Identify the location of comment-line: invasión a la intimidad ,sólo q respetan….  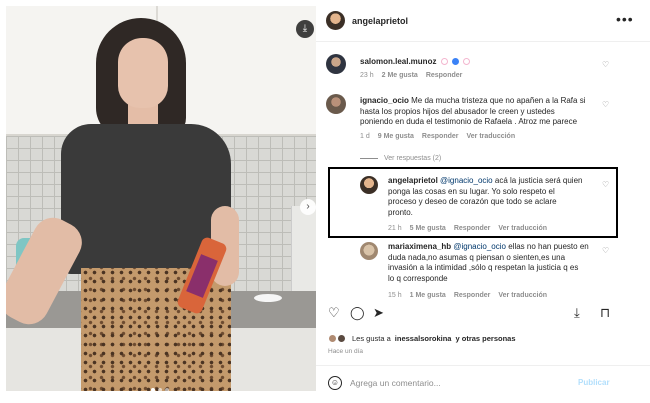
(483, 267).